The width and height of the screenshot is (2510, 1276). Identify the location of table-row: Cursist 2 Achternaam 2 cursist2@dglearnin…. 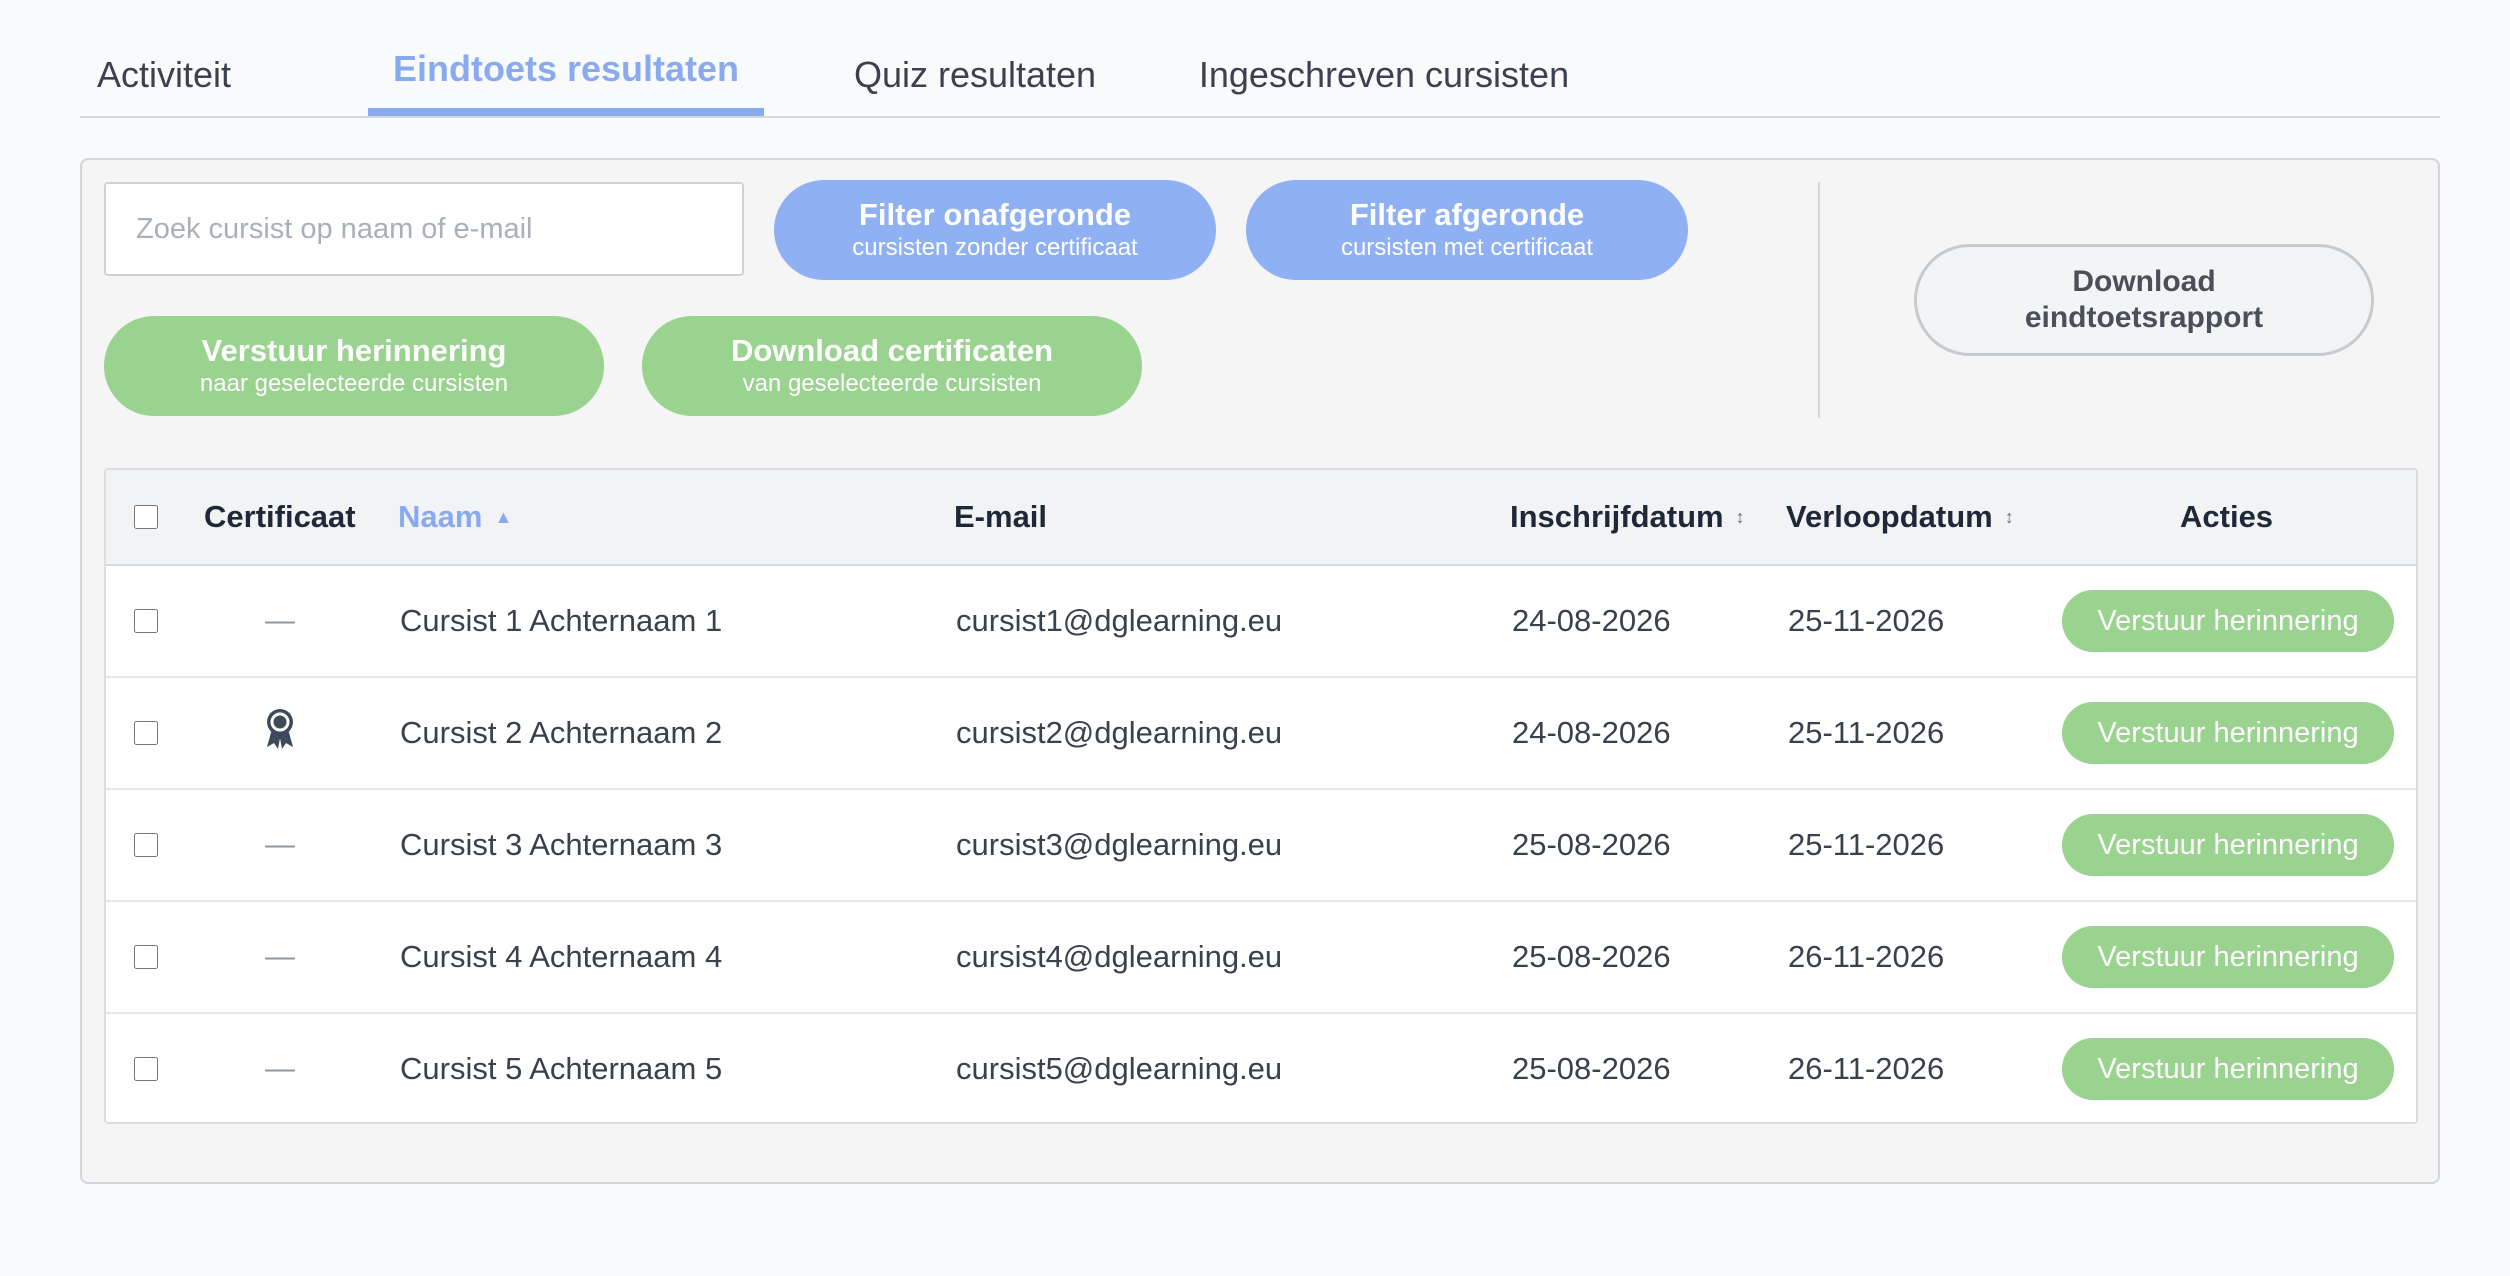
(1261, 734).